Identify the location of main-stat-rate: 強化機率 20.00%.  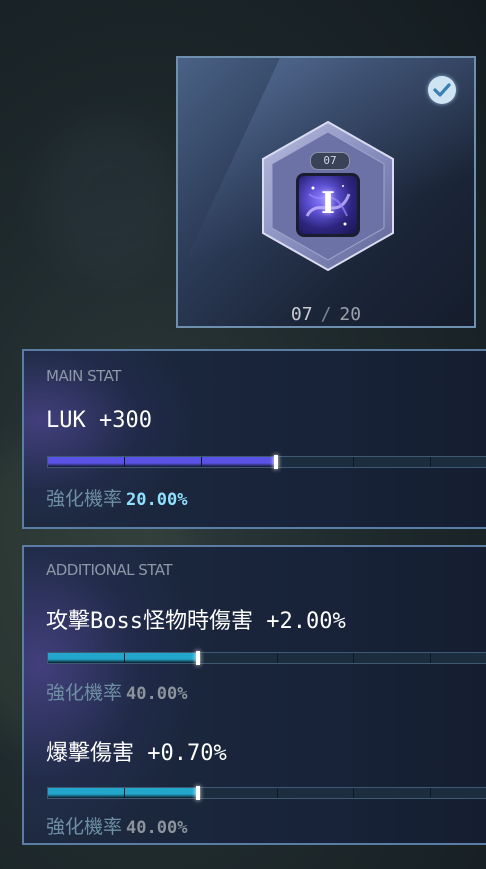
(116, 497).